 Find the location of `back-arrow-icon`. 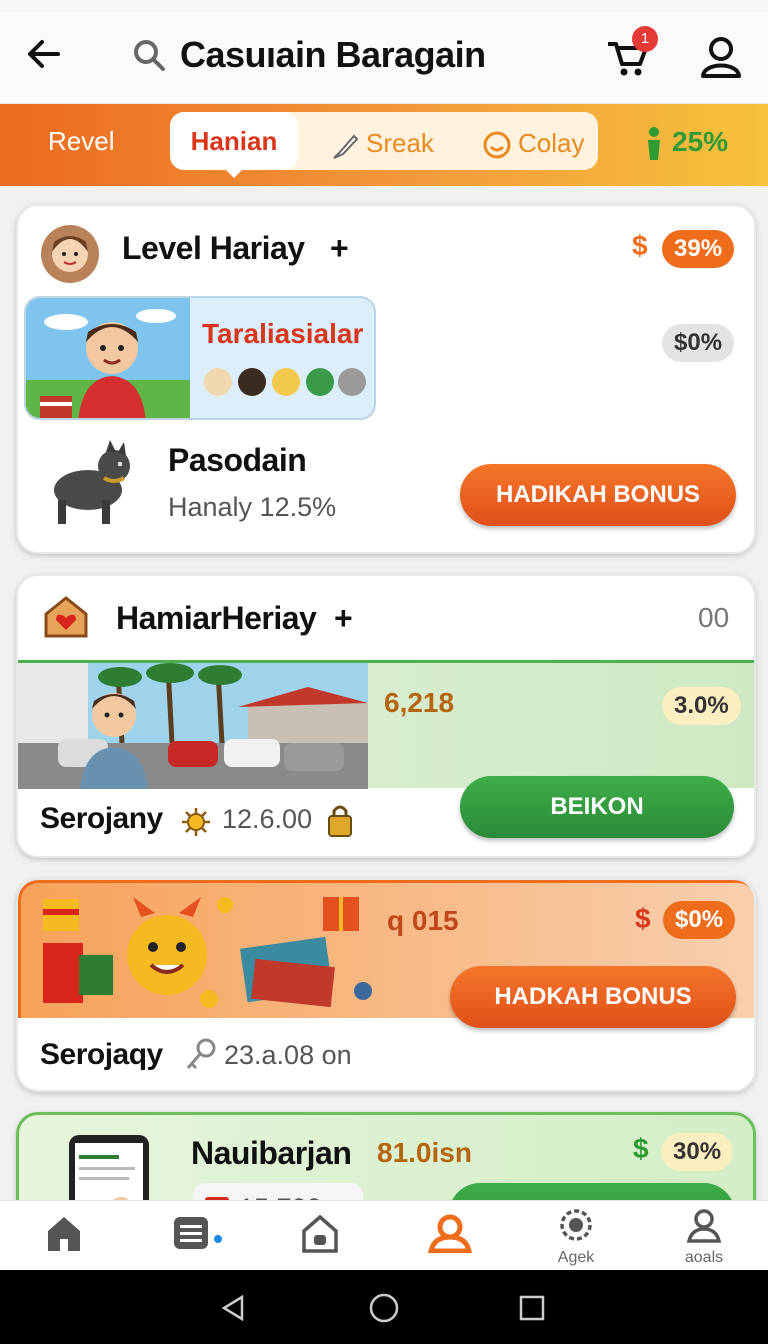

back-arrow-icon is located at coordinates (44, 54).